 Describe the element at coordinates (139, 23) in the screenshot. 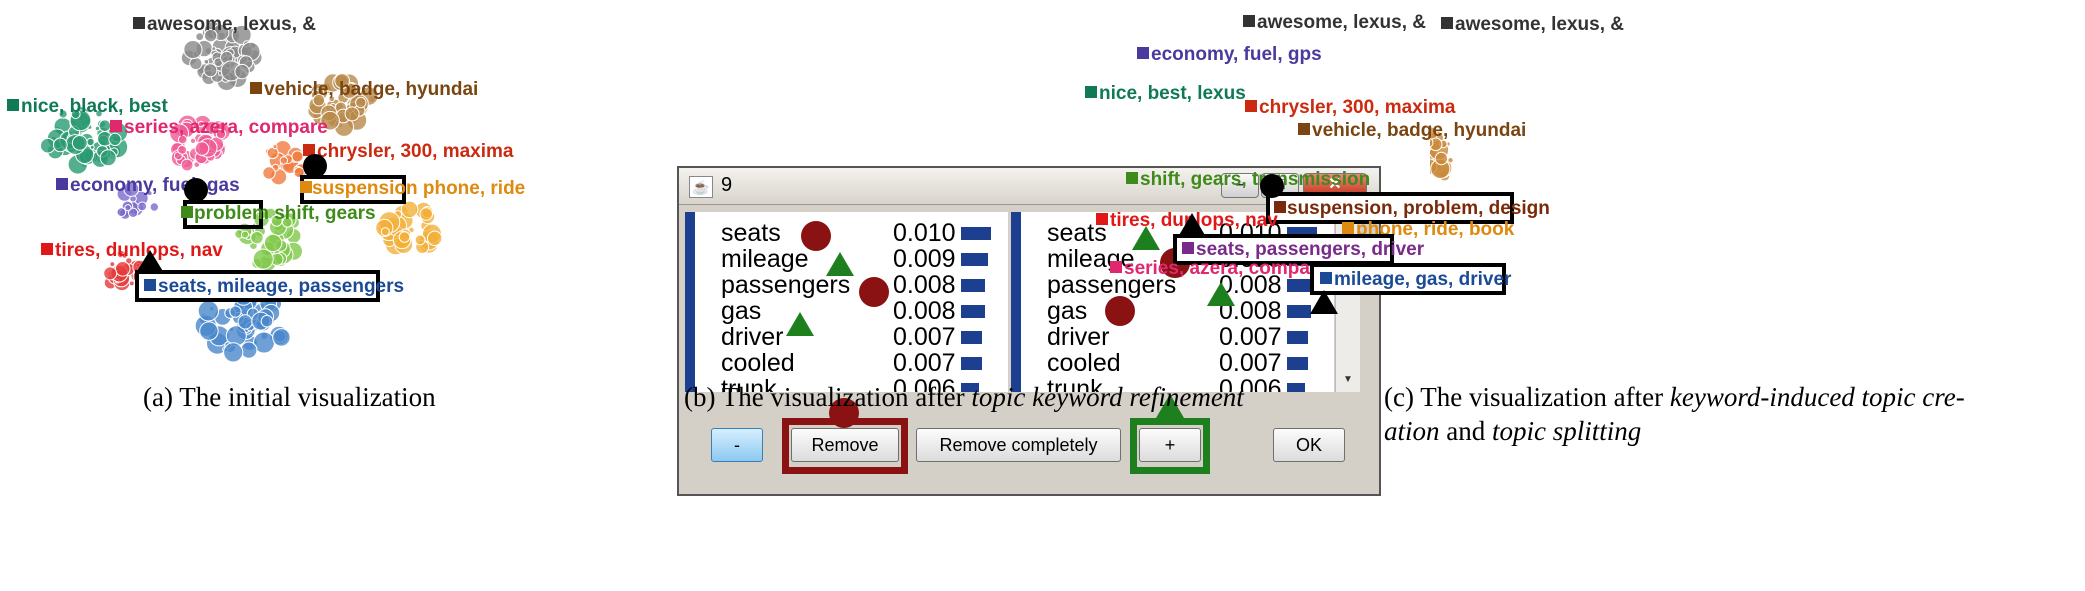

I see `legend-square-awesome` at that location.